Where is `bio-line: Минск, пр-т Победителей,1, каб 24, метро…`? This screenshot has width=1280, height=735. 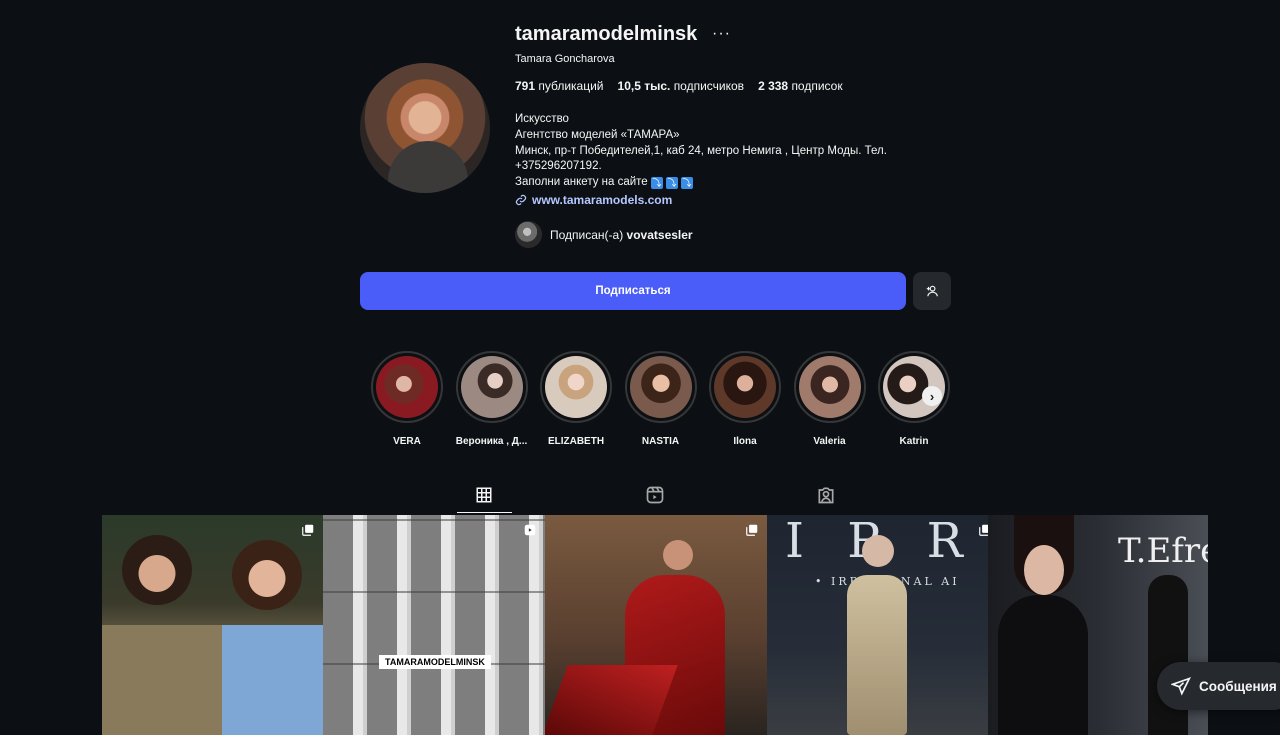 bio-line: Минск, пр-т Победителей,1, каб 24, метро… is located at coordinates (701, 150).